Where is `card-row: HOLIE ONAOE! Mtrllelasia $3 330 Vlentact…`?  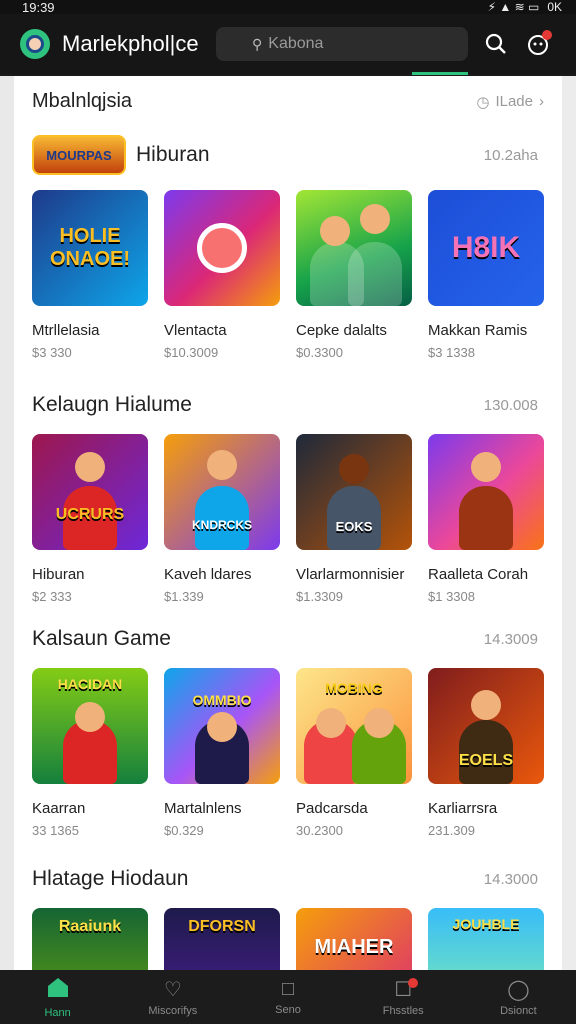
card-row: HOLIE ONAOE! Mtrllelasia $3 330 Vlentact… is located at coordinates (288, 275).